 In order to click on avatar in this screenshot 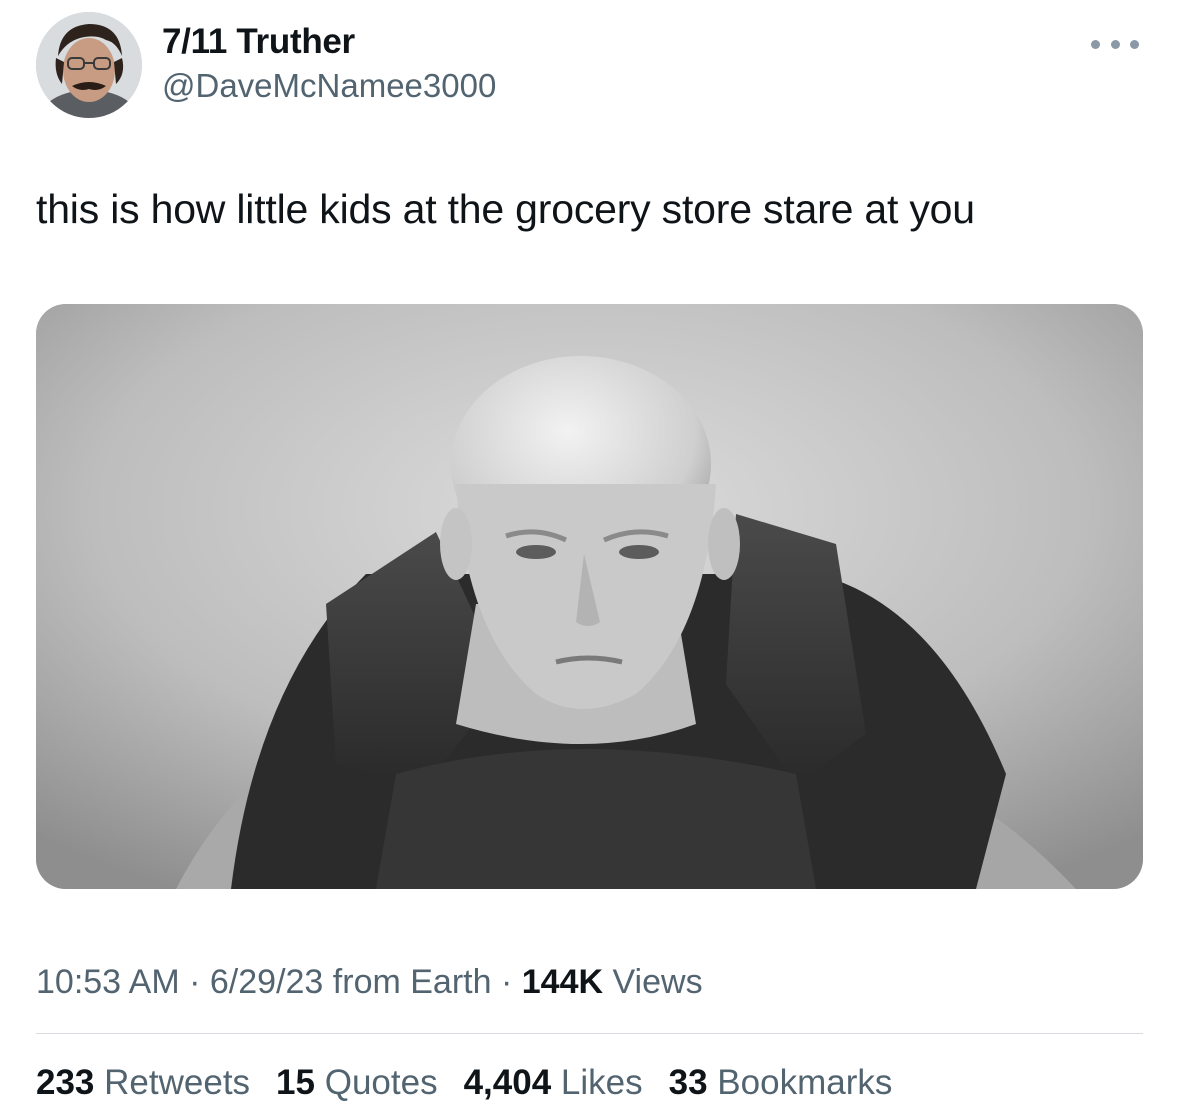, I will do `click(89, 65)`.